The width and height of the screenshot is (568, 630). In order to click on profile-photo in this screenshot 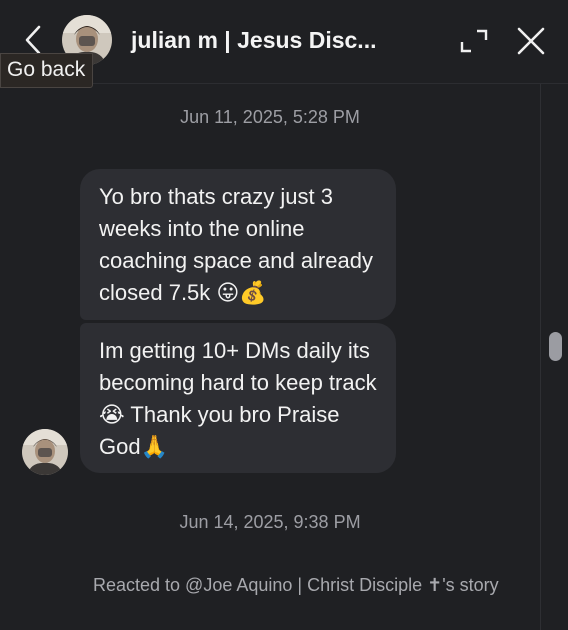, I will do `click(45, 452)`.